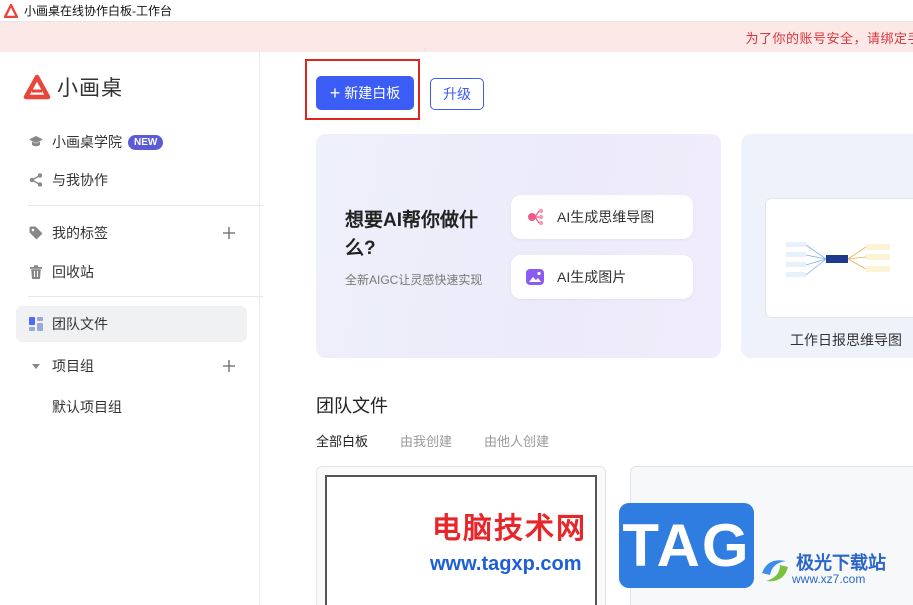  What do you see at coordinates (11, 10) in the screenshot?
I see `app-logo-icon` at bounding box center [11, 10].